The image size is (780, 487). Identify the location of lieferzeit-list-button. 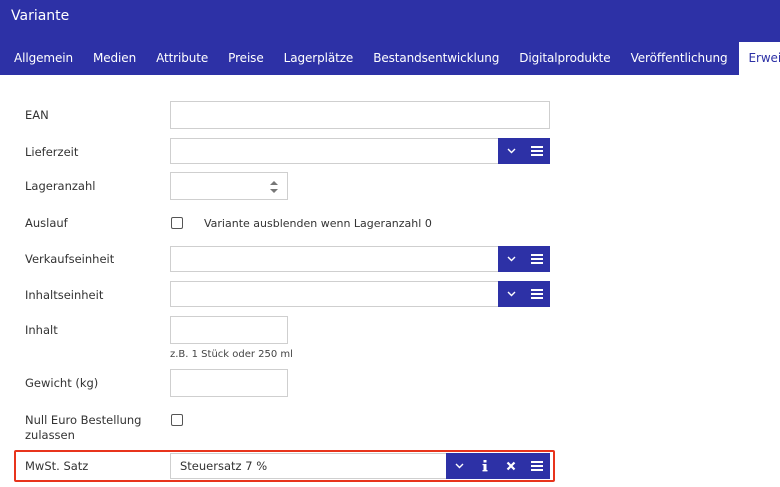
(537, 151).